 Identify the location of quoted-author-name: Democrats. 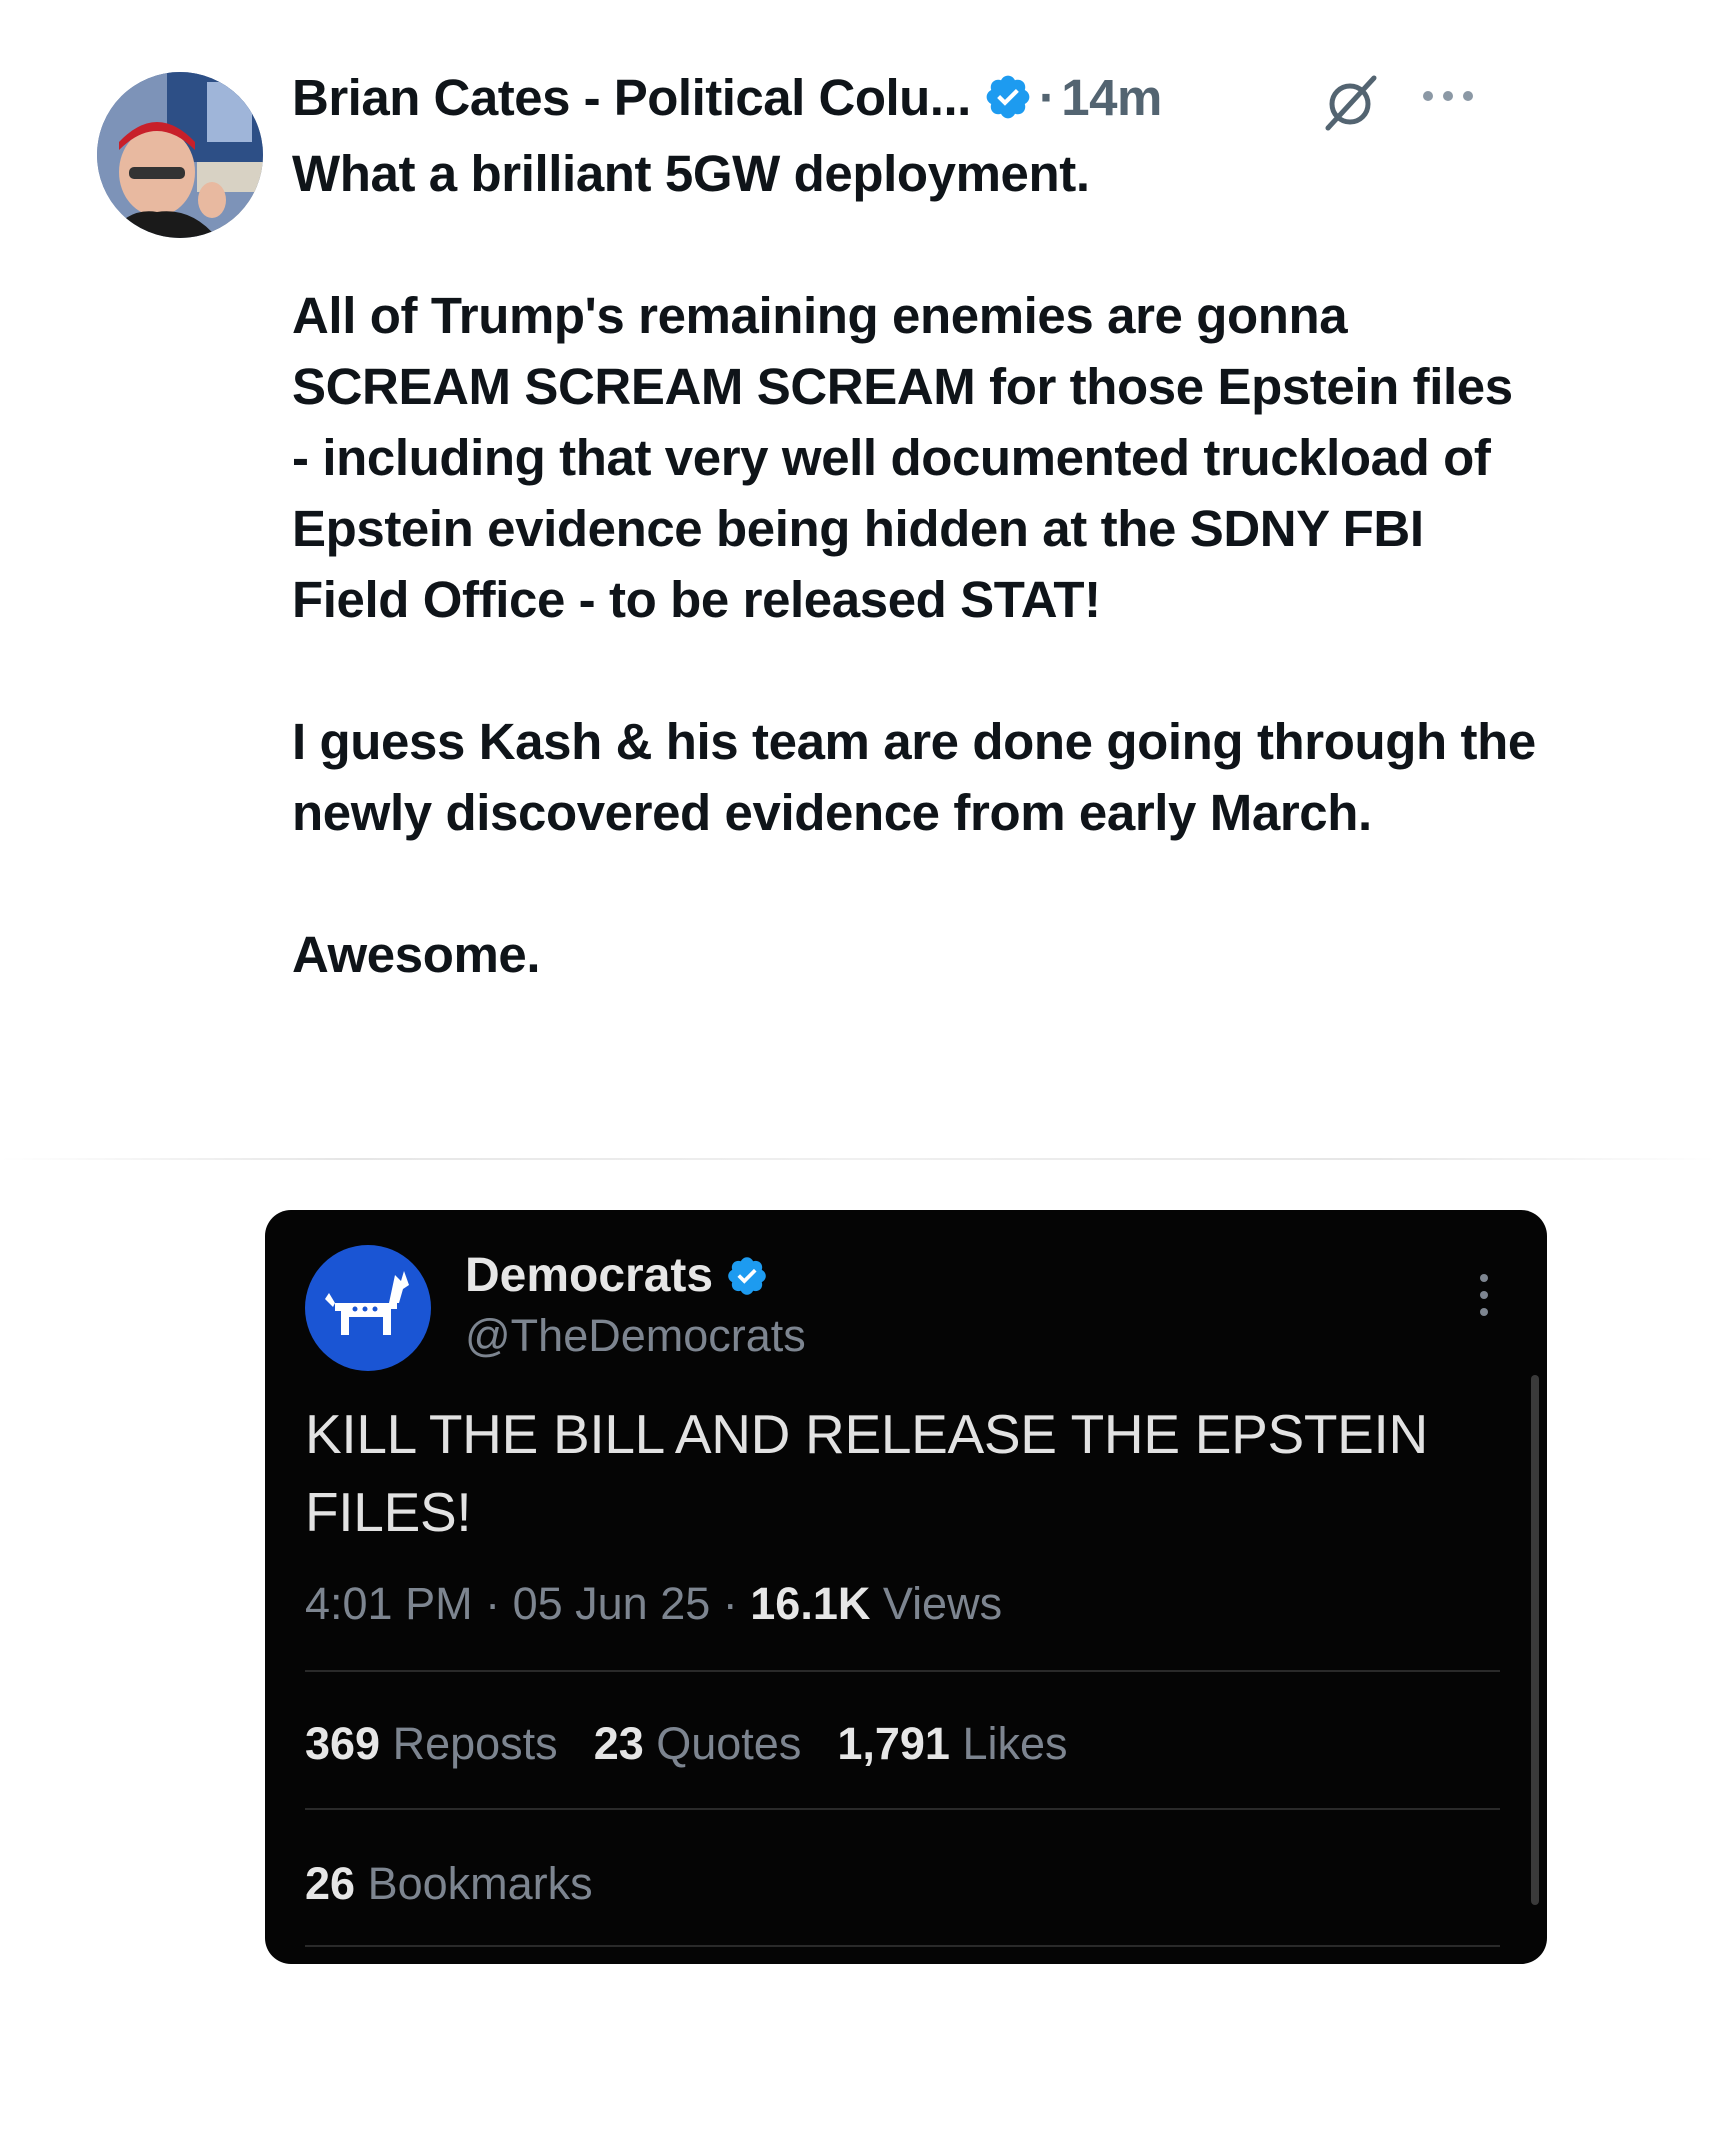
(617, 1275).